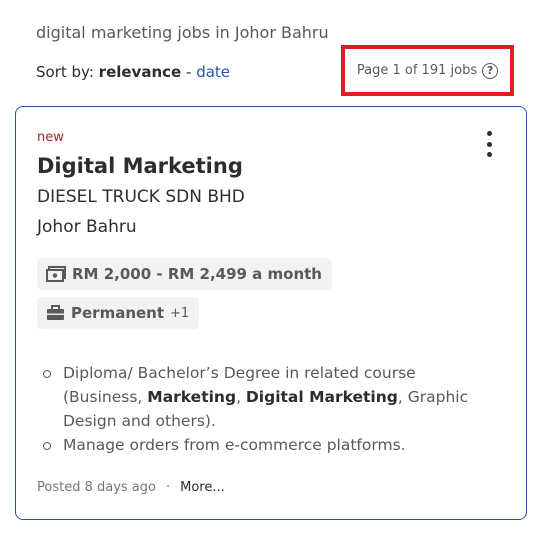 This screenshot has height=533, width=543. What do you see at coordinates (267, 445) in the screenshot?
I see `snippet-item: Manage orders from e-commerce platforms.` at bounding box center [267, 445].